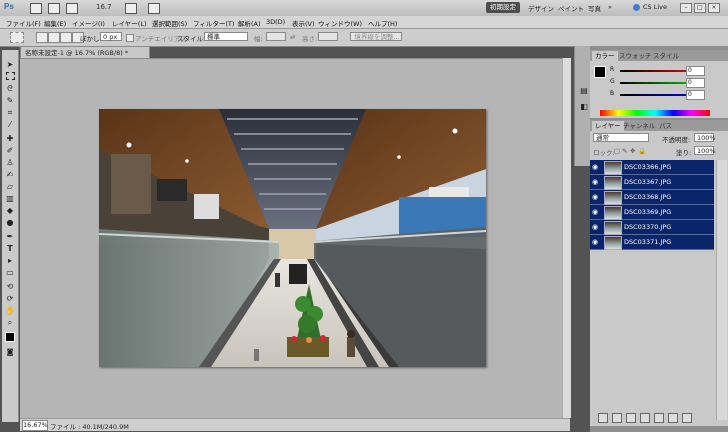 This screenshot has height=432, width=728. What do you see at coordinates (249, 23) in the screenshot?
I see `menu-analysis: 解析(A)` at bounding box center [249, 23].